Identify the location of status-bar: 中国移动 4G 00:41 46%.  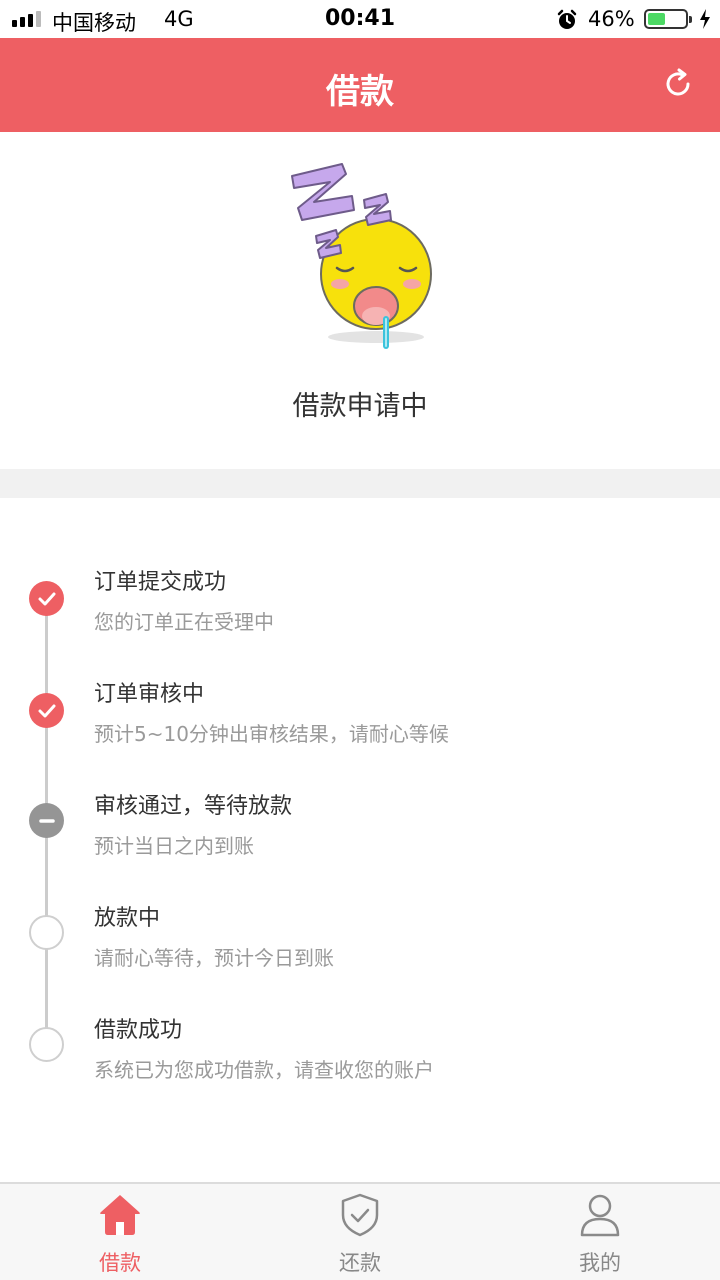
(360, 19).